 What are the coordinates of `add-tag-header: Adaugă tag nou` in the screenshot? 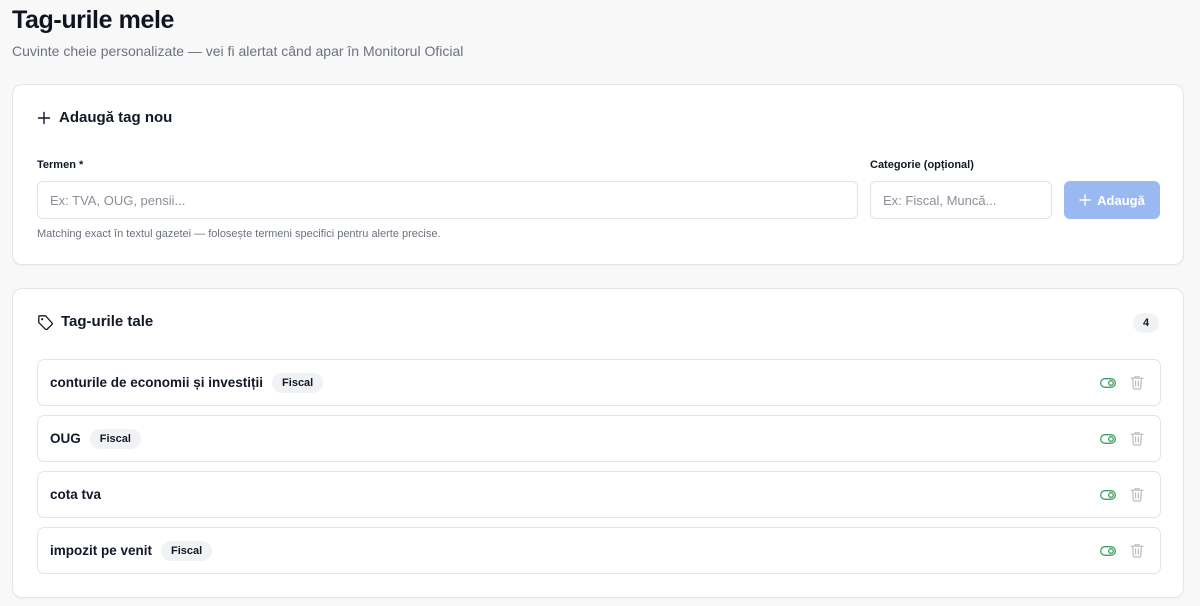 It's located at (104, 117).